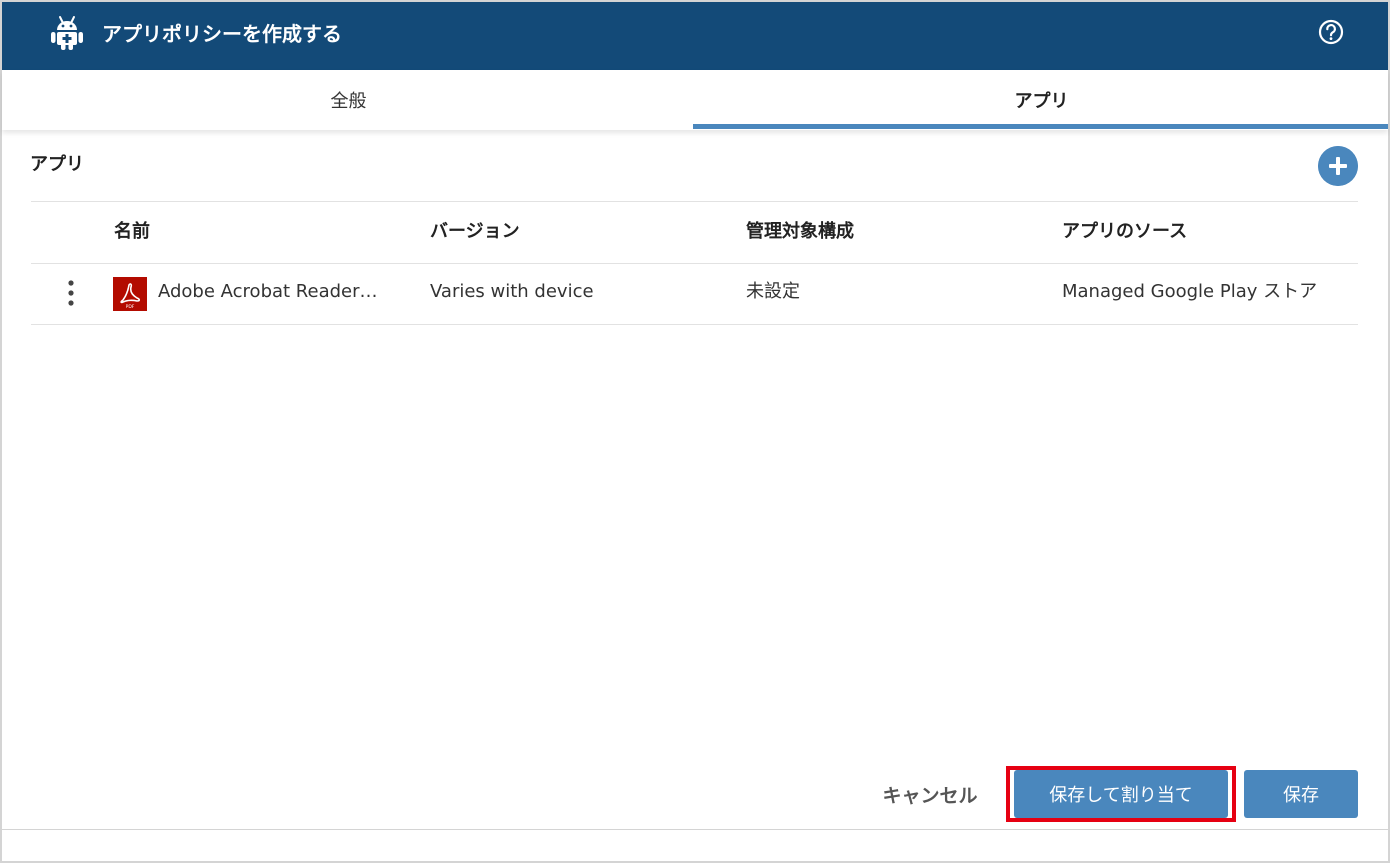 The height and width of the screenshot is (863, 1390). What do you see at coordinates (222, 34) in the screenshot?
I see `dialog-title: アプリポリシーを作成する` at bounding box center [222, 34].